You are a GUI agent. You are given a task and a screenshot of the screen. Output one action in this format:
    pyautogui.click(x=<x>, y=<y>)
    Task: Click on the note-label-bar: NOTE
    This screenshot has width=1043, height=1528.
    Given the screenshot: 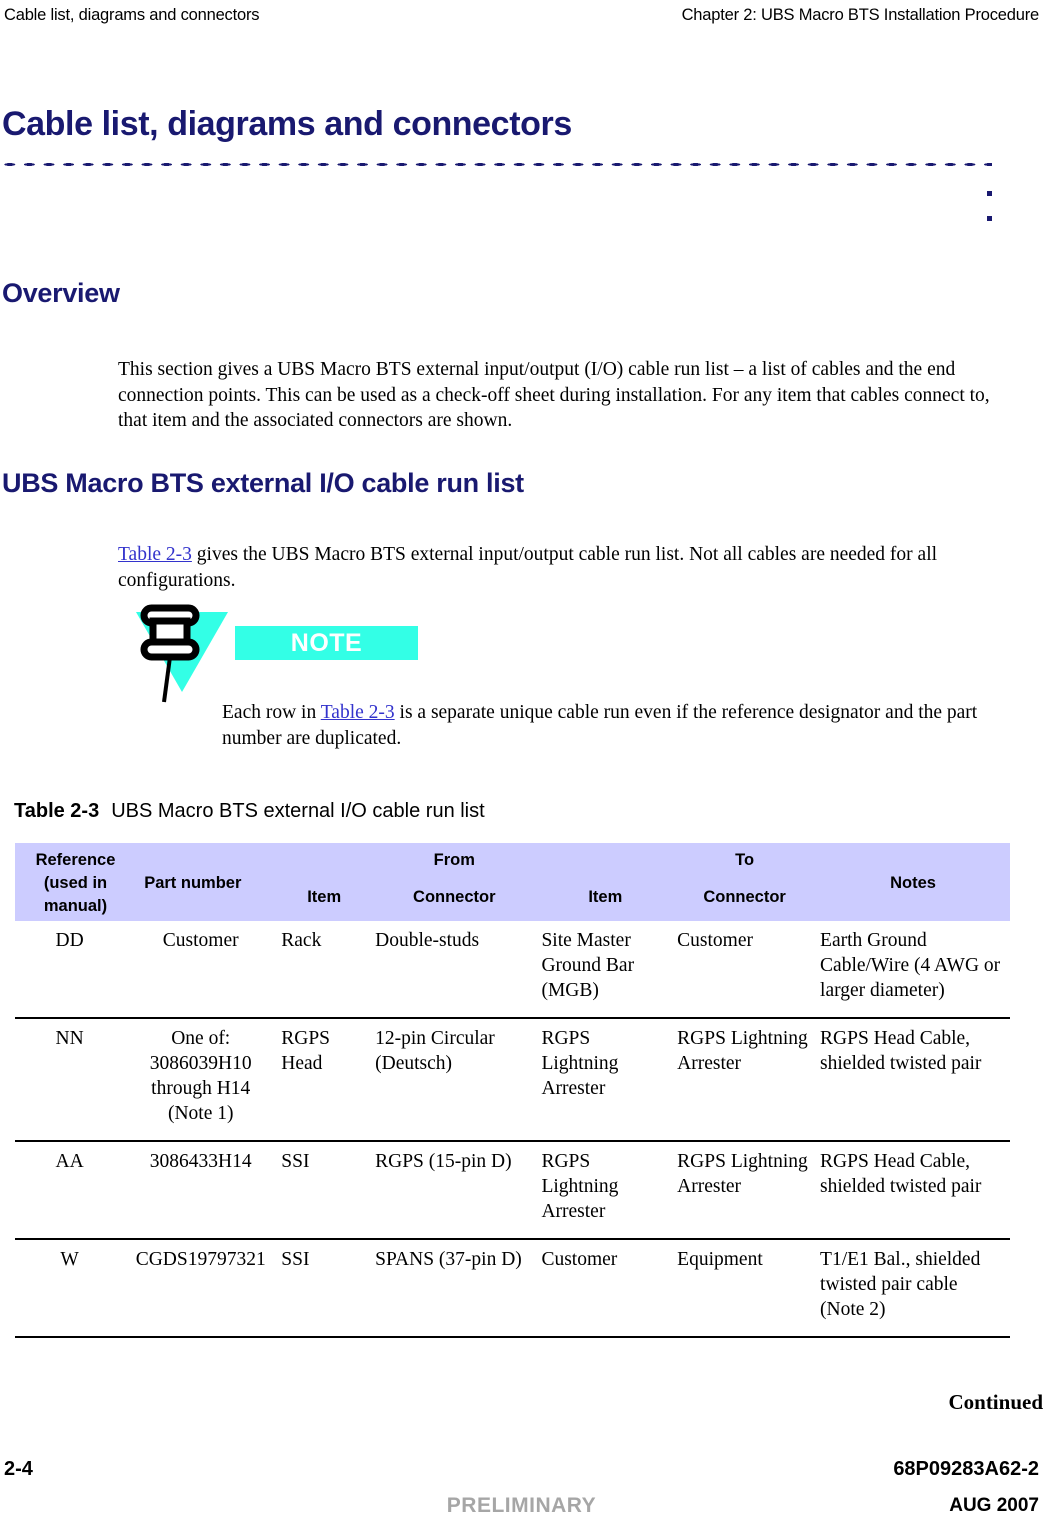 What is the action you would take?
    pyautogui.click(x=326, y=643)
    